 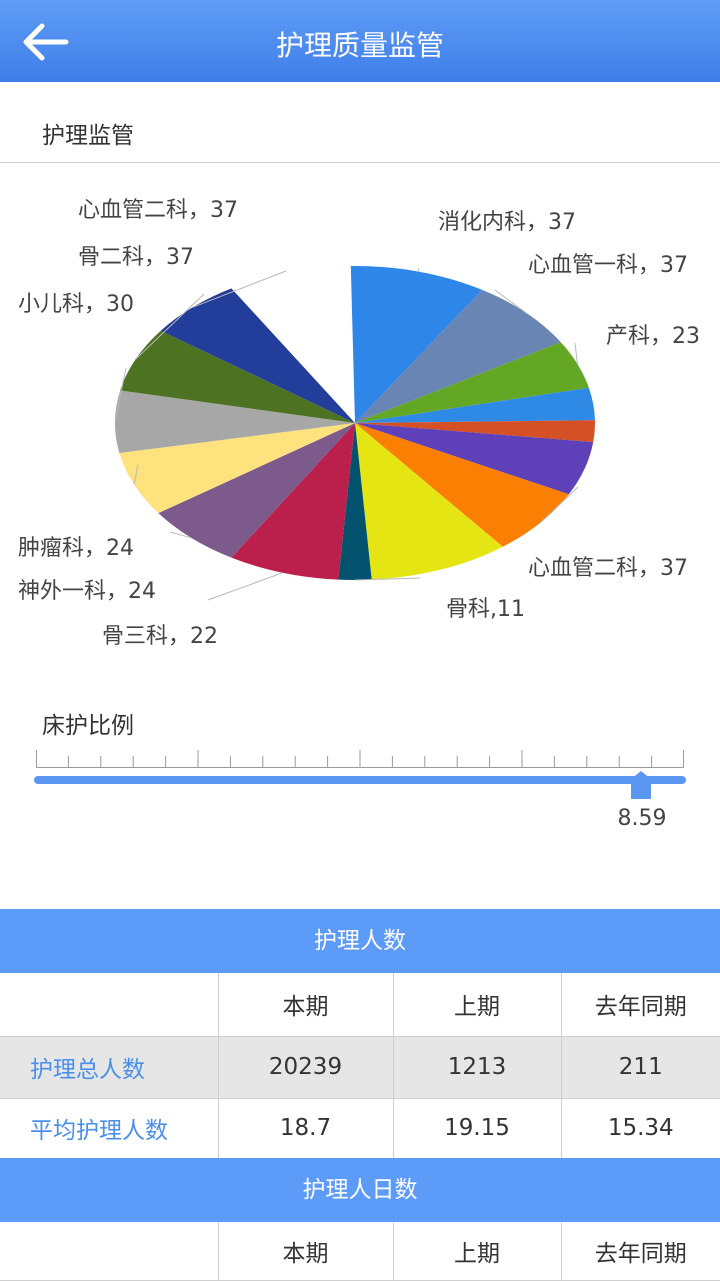 I want to click on ruler-baseline, so click(x=360, y=767).